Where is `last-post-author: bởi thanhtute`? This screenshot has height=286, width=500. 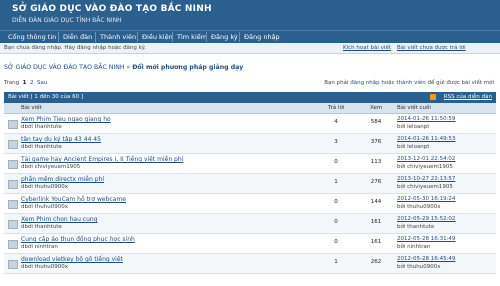 last-post-author: bởi thanhtute is located at coordinates (416, 227).